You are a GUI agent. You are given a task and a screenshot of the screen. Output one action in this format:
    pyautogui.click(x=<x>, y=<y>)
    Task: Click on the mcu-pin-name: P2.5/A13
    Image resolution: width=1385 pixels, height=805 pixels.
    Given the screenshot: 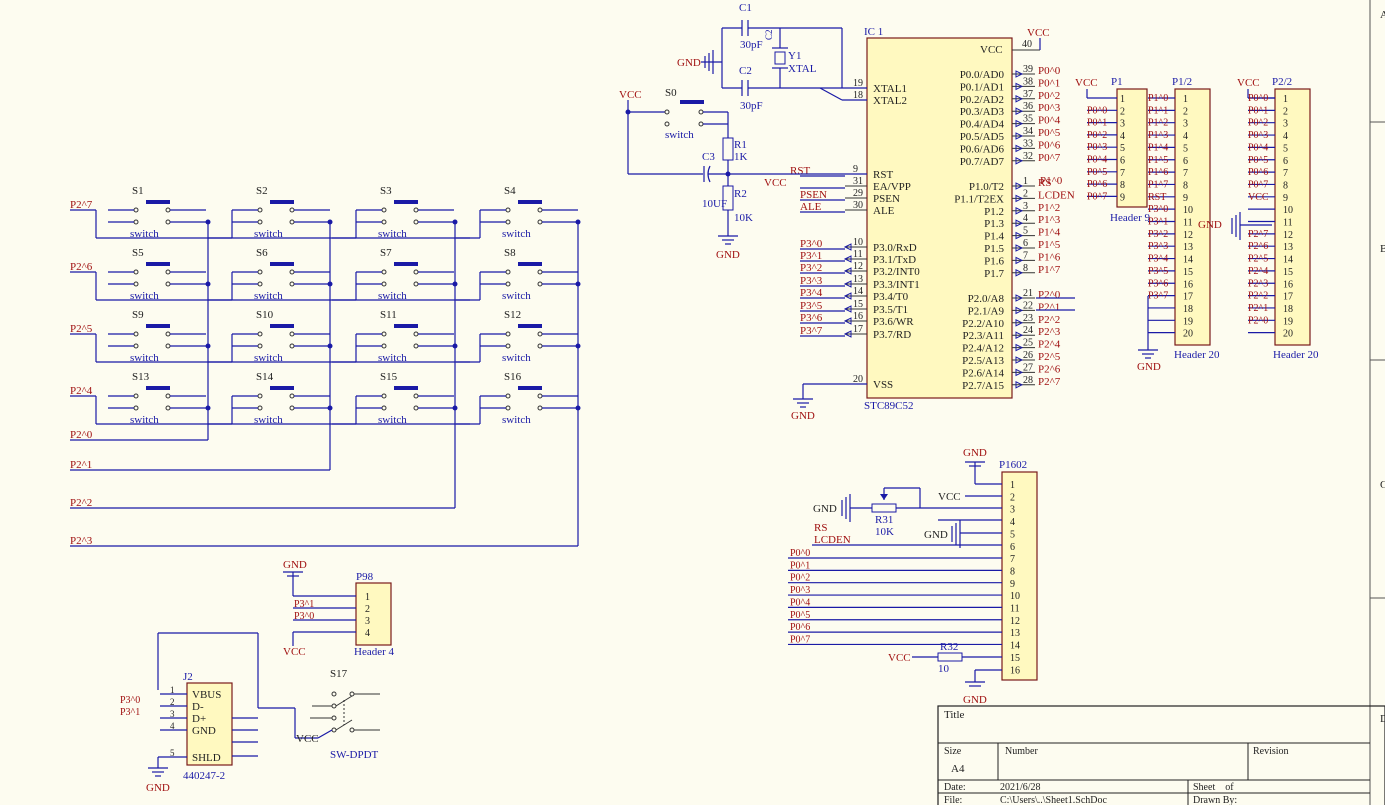 What is the action you would take?
    pyautogui.click(x=983, y=361)
    